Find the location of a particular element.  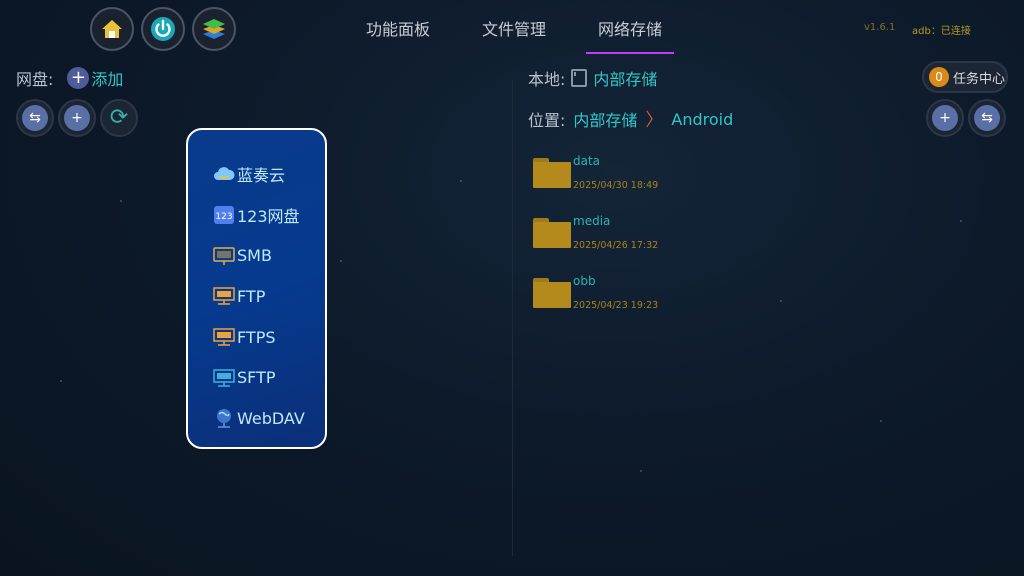

cloud-drive-label: 网盘: is located at coordinates (35, 79).